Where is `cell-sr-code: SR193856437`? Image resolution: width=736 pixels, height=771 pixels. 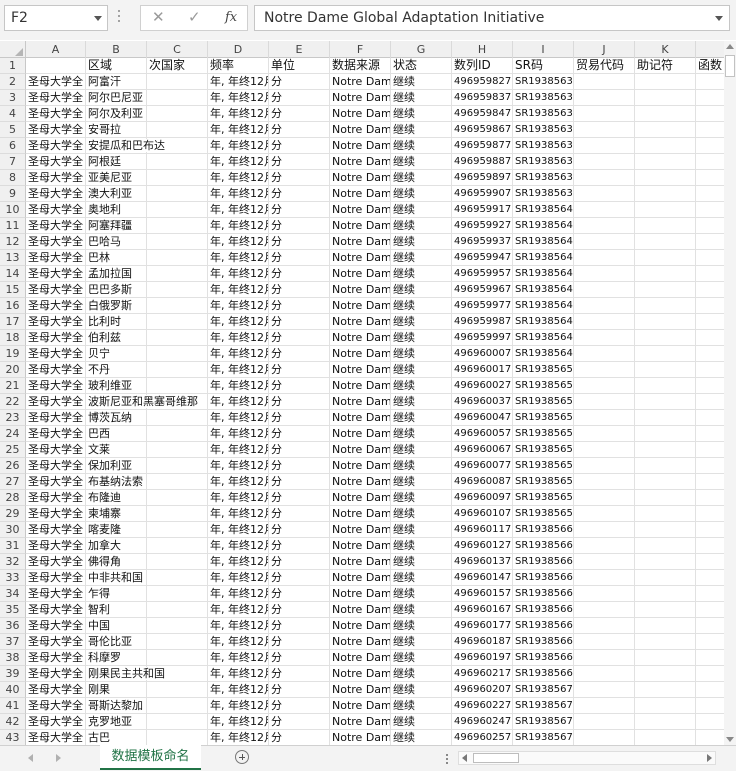
cell-sr-code: SR193856437 is located at coordinates (543, 258).